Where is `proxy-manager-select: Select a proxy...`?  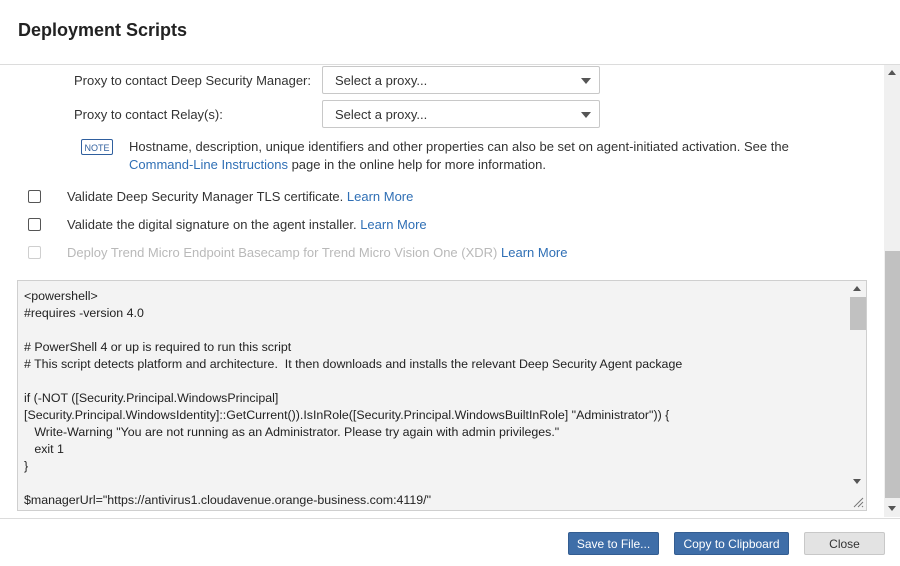
proxy-manager-select: Select a proxy... is located at coordinates (461, 80).